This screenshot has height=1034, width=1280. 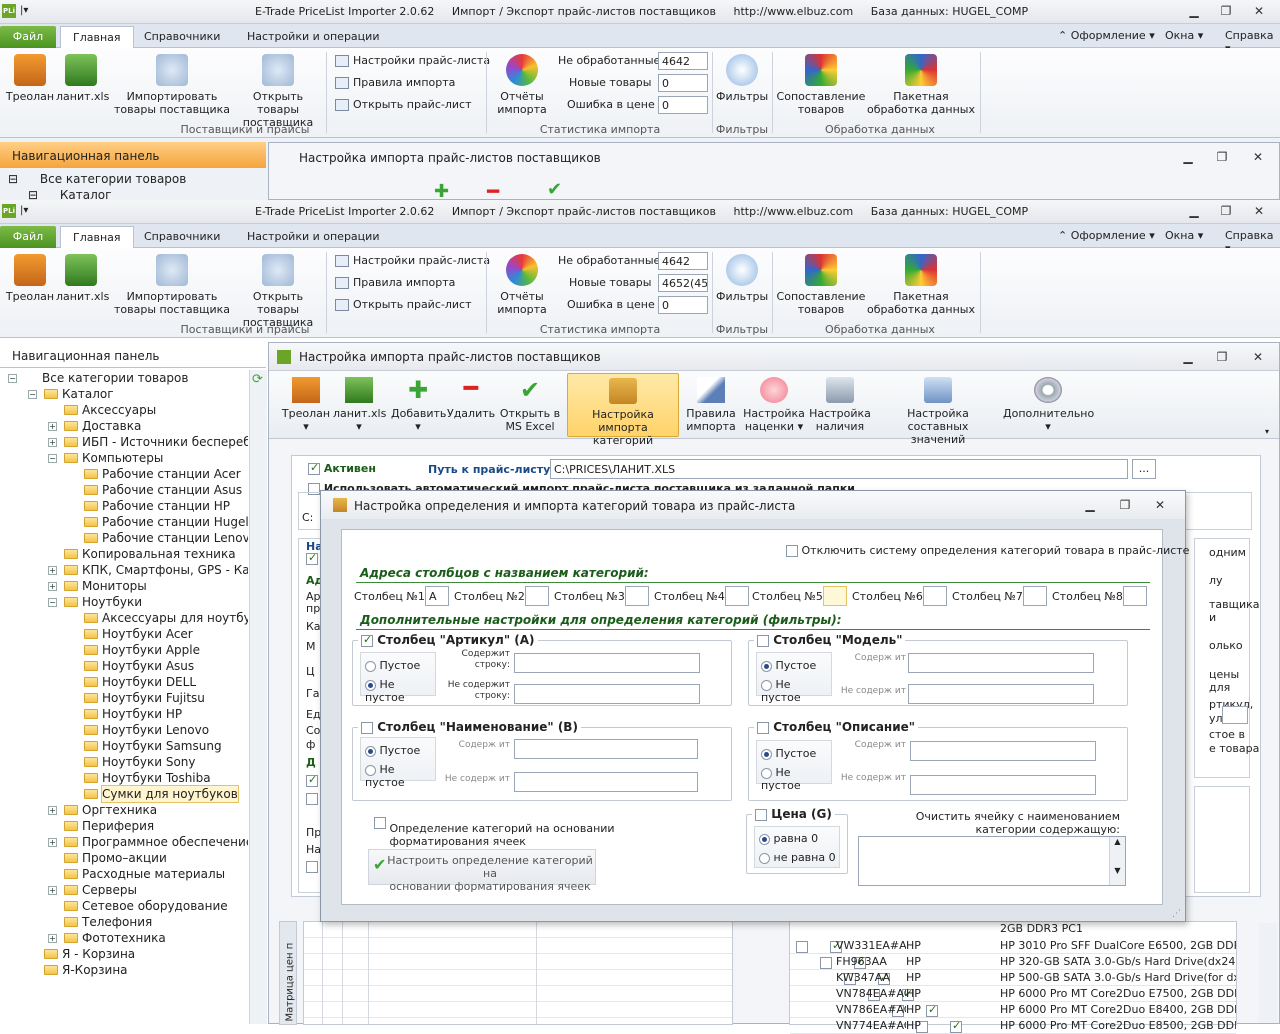 I want to click on textarea-scrollbar: ▲ ▼, so click(x=1117, y=861).